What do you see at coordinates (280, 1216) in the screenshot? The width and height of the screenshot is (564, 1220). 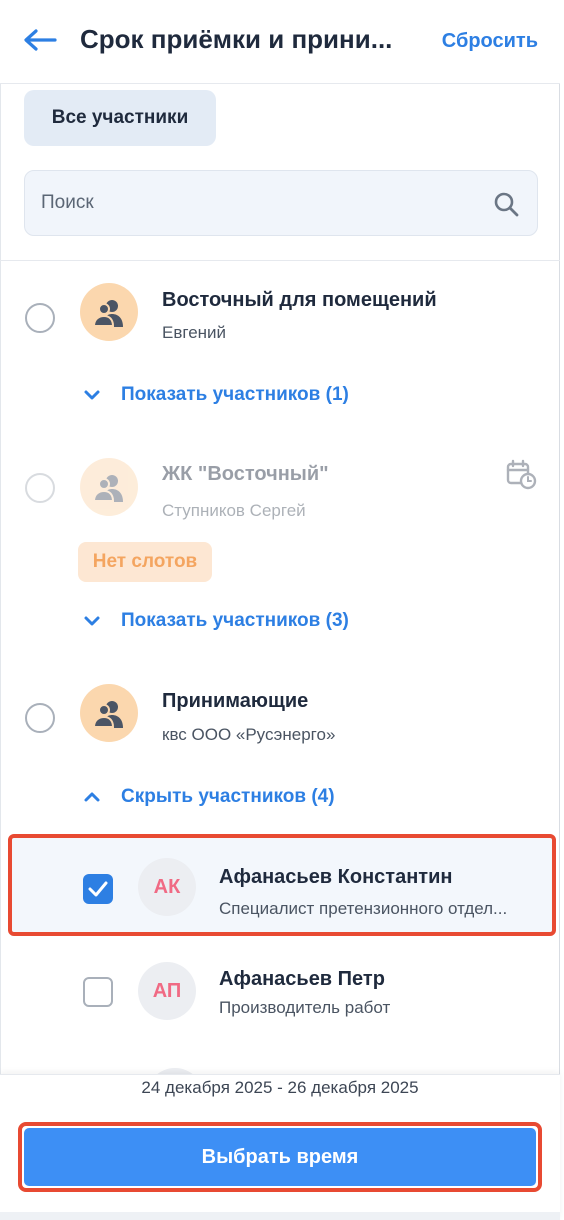 I see `bottom-strip` at bounding box center [280, 1216].